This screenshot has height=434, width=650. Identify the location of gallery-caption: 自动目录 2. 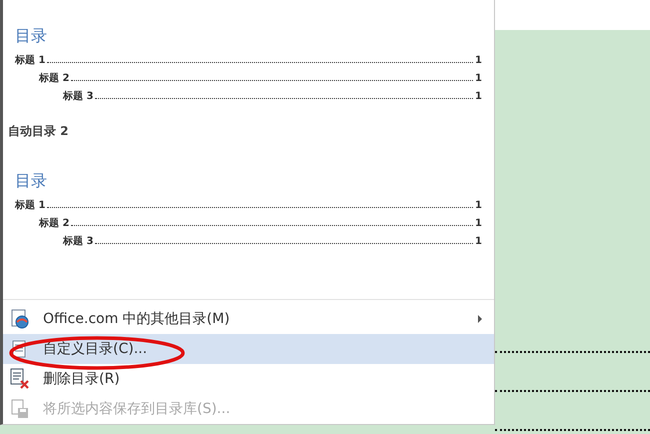
(38, 131).